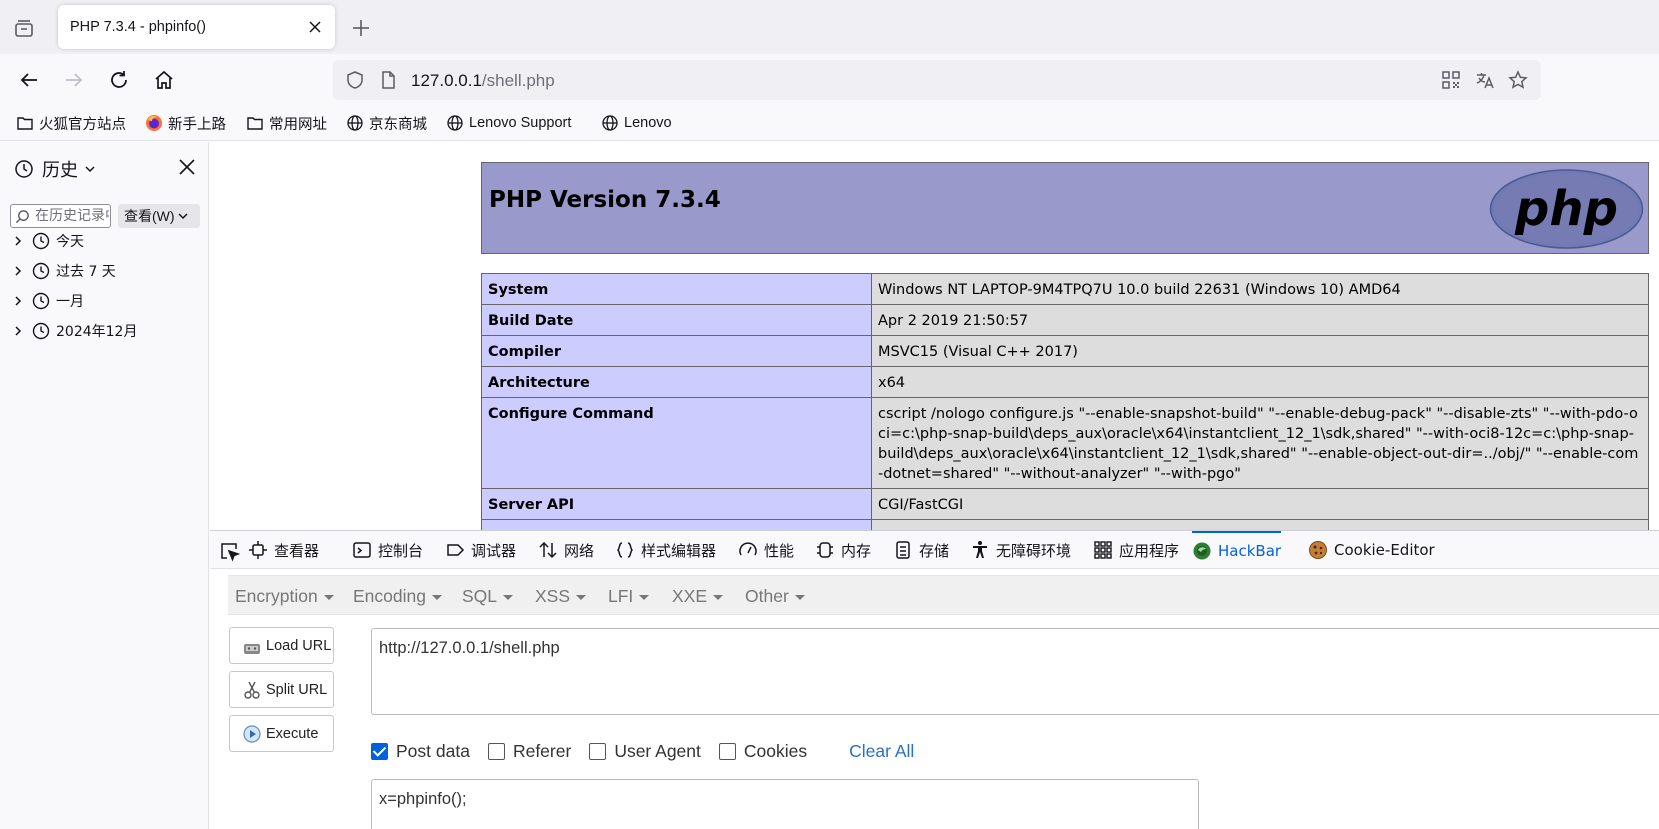 The image size is (1659, 829). I want to click on home-icon, so click(164, 80).